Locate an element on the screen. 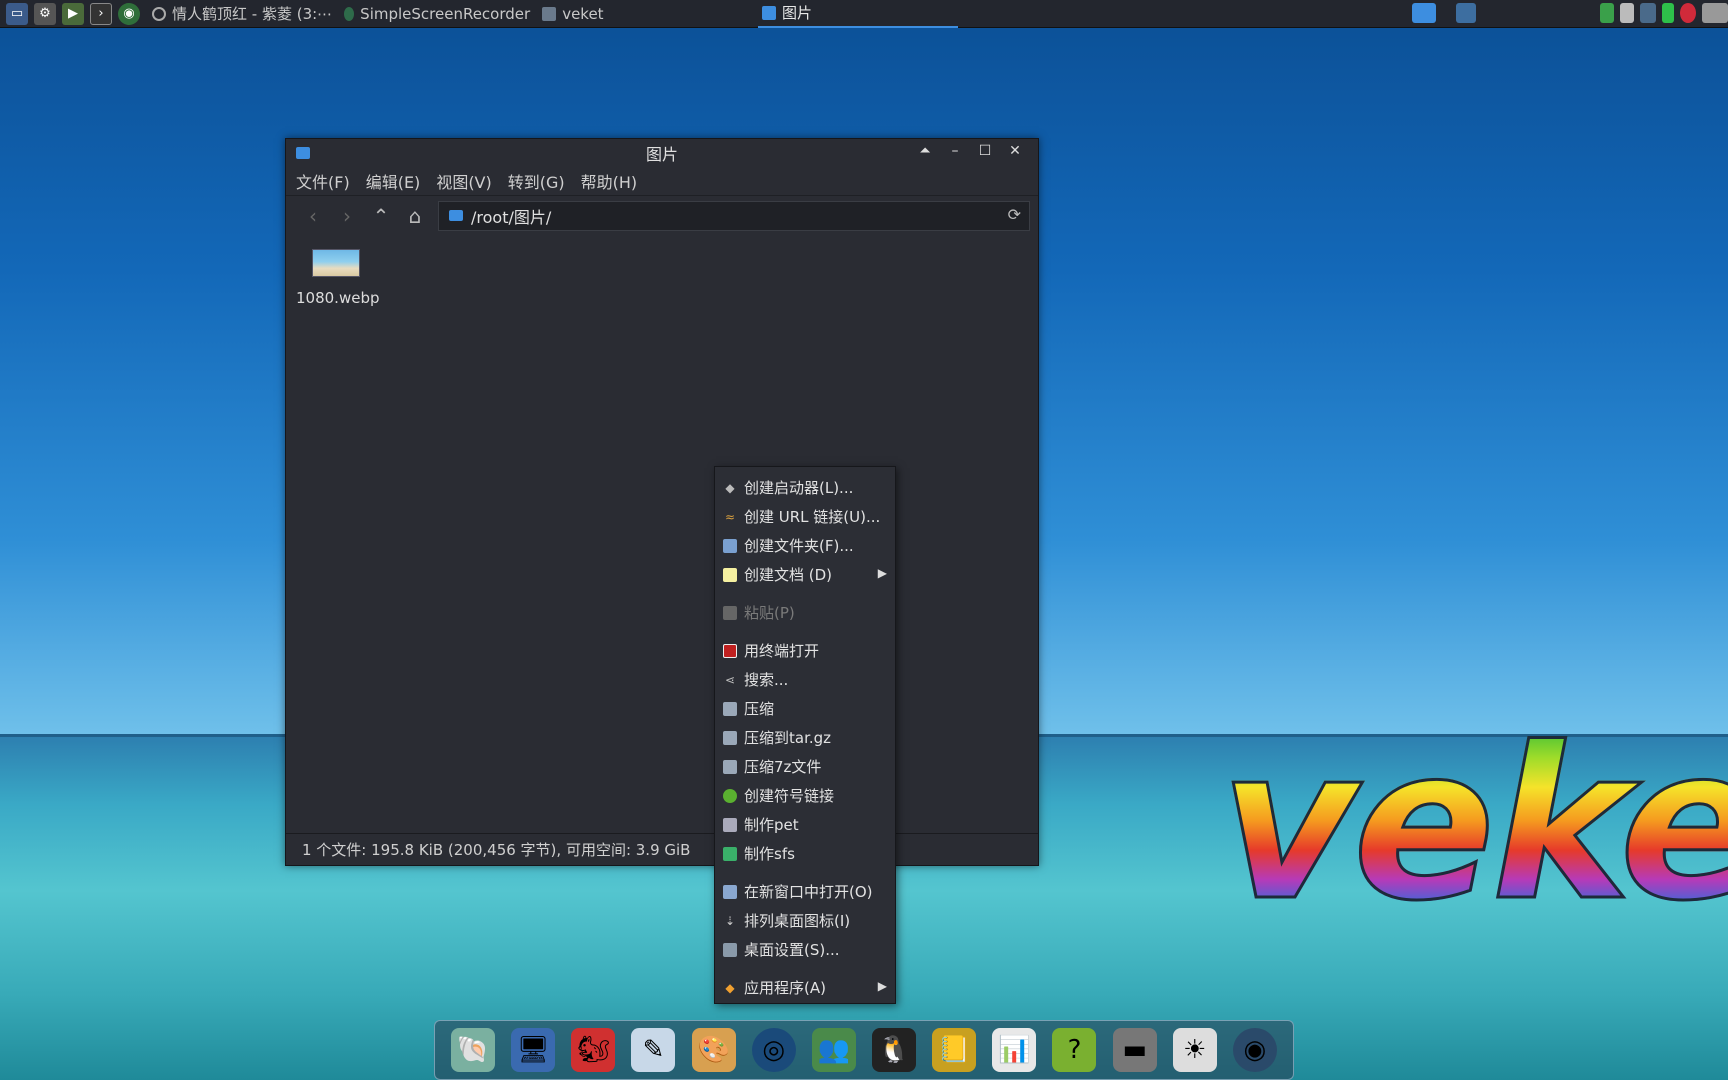 The image size is (1728, 1080). home-icon: ⌂ is located at coordinates (415, 216).